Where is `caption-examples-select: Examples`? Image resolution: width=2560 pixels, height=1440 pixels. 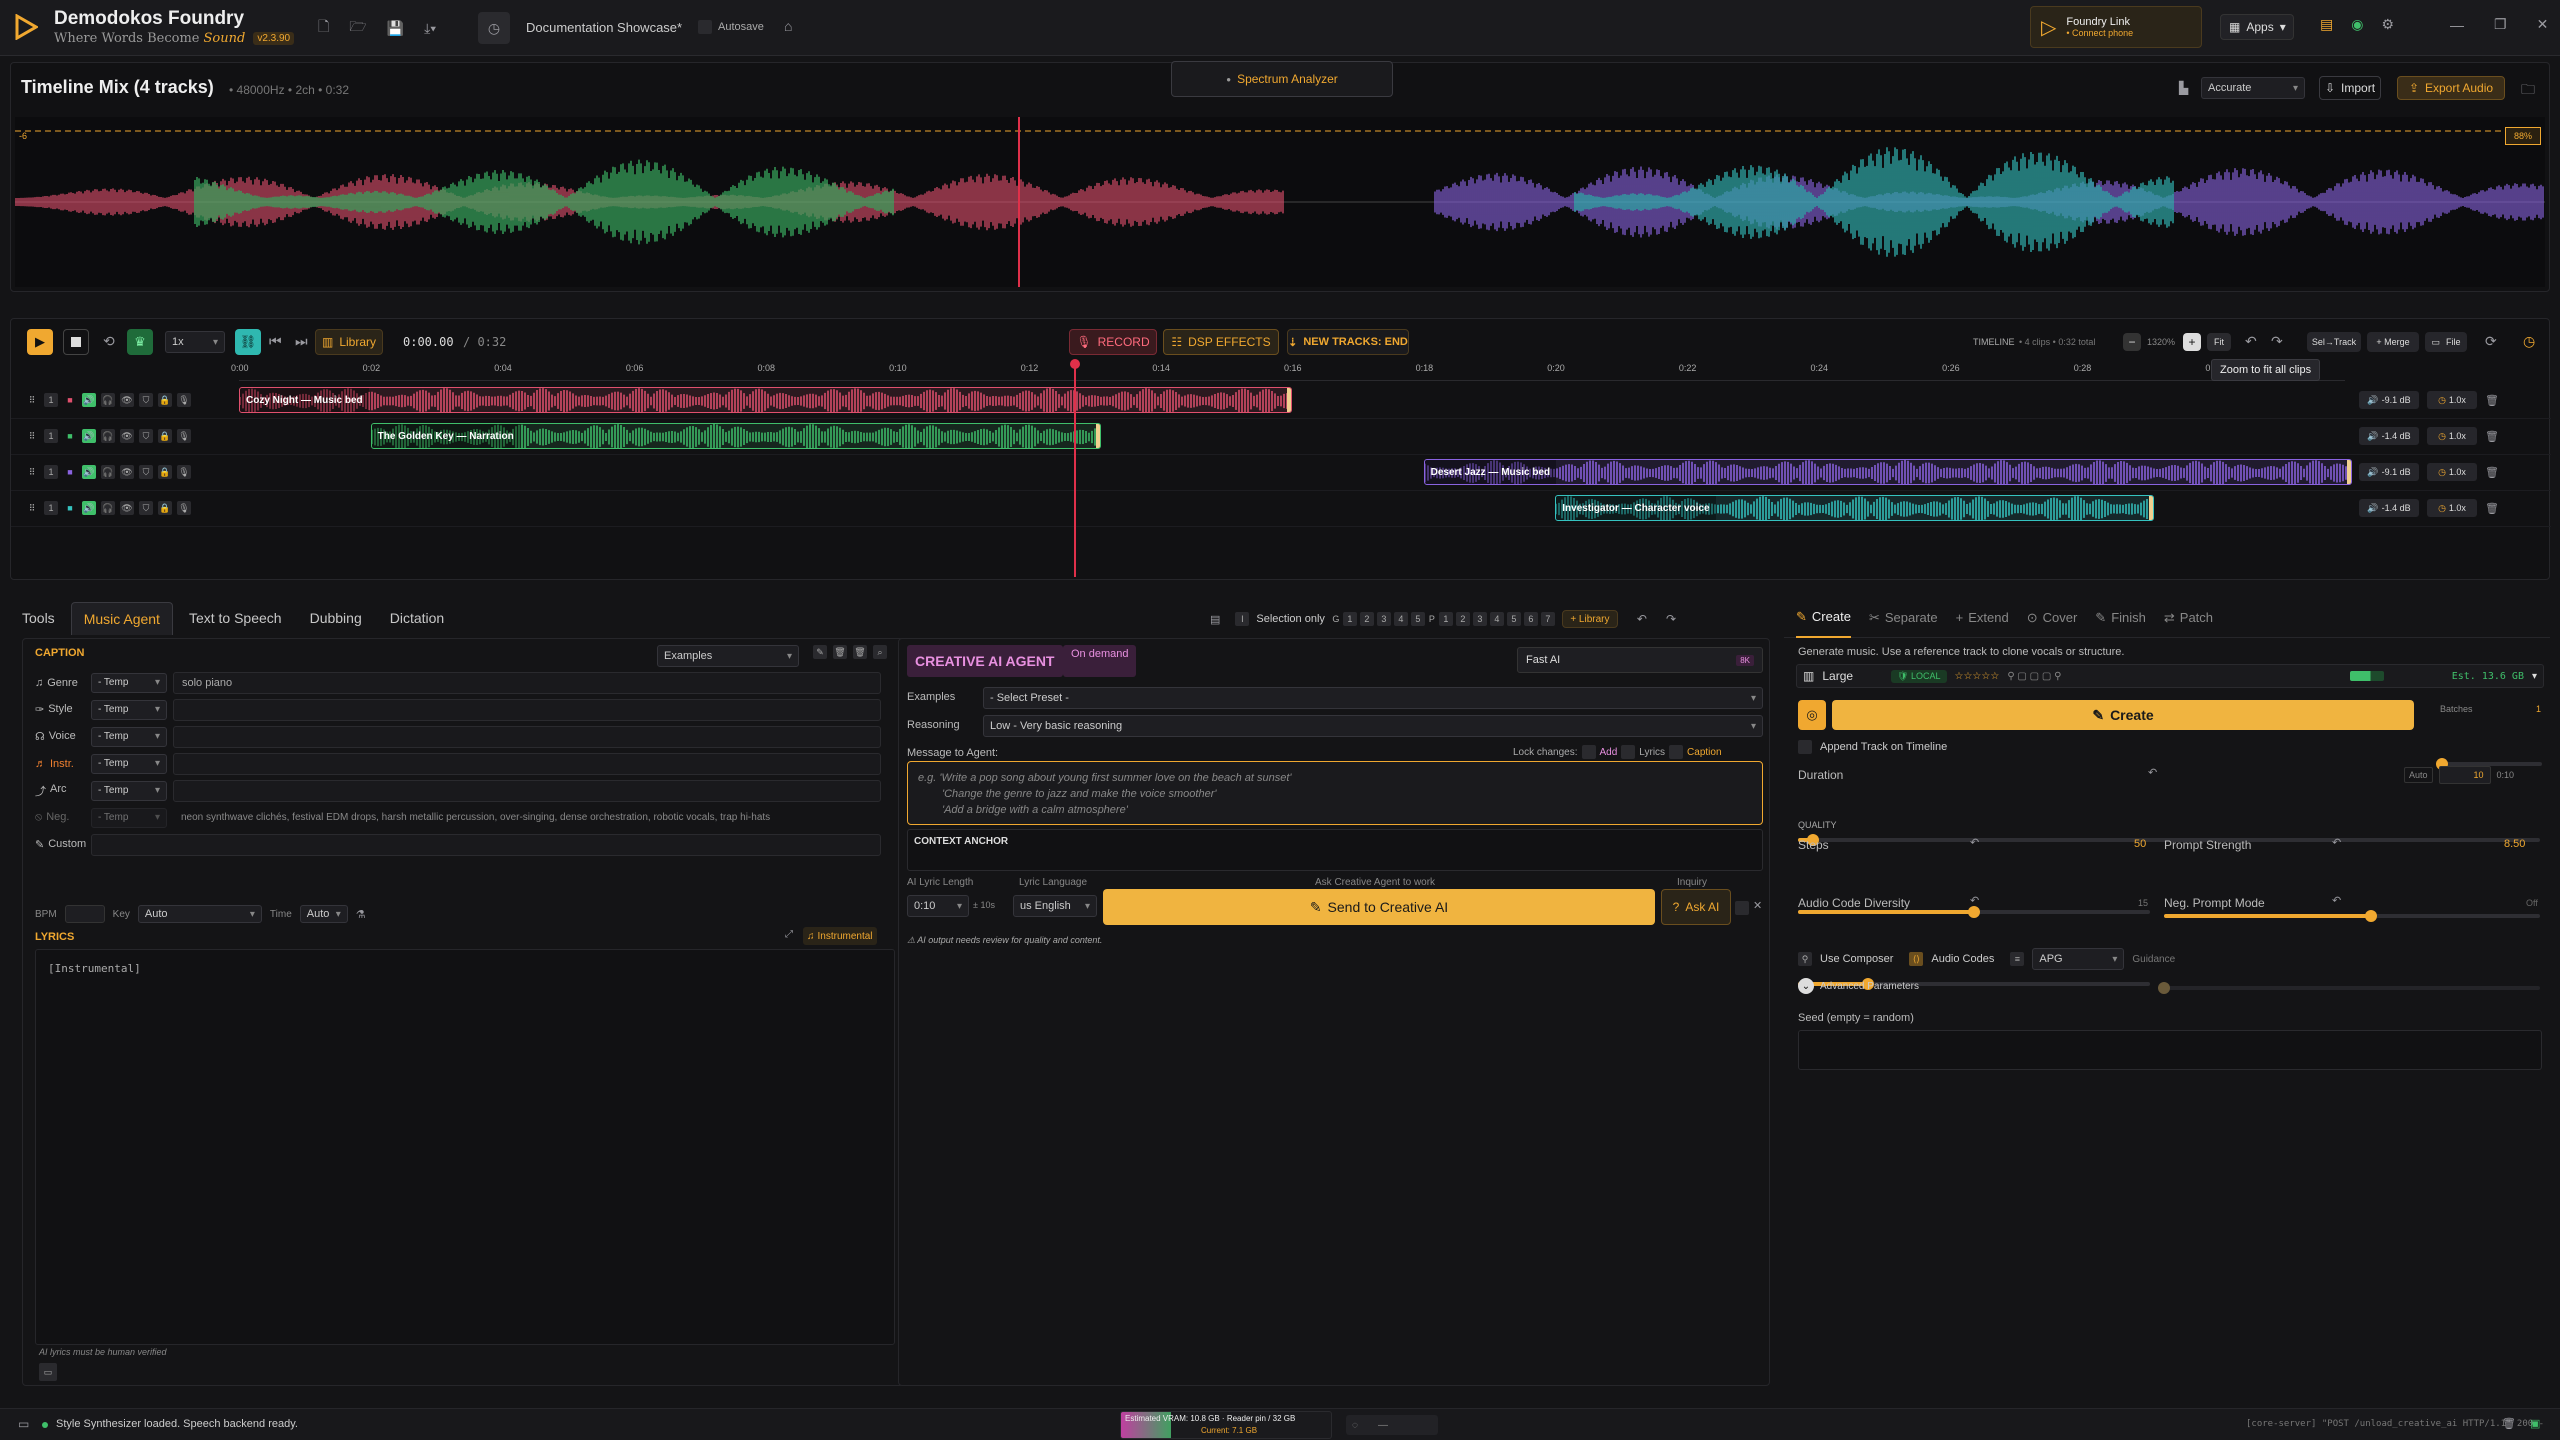 caption-examples-select: Examples is located at coordinates (728, 656).